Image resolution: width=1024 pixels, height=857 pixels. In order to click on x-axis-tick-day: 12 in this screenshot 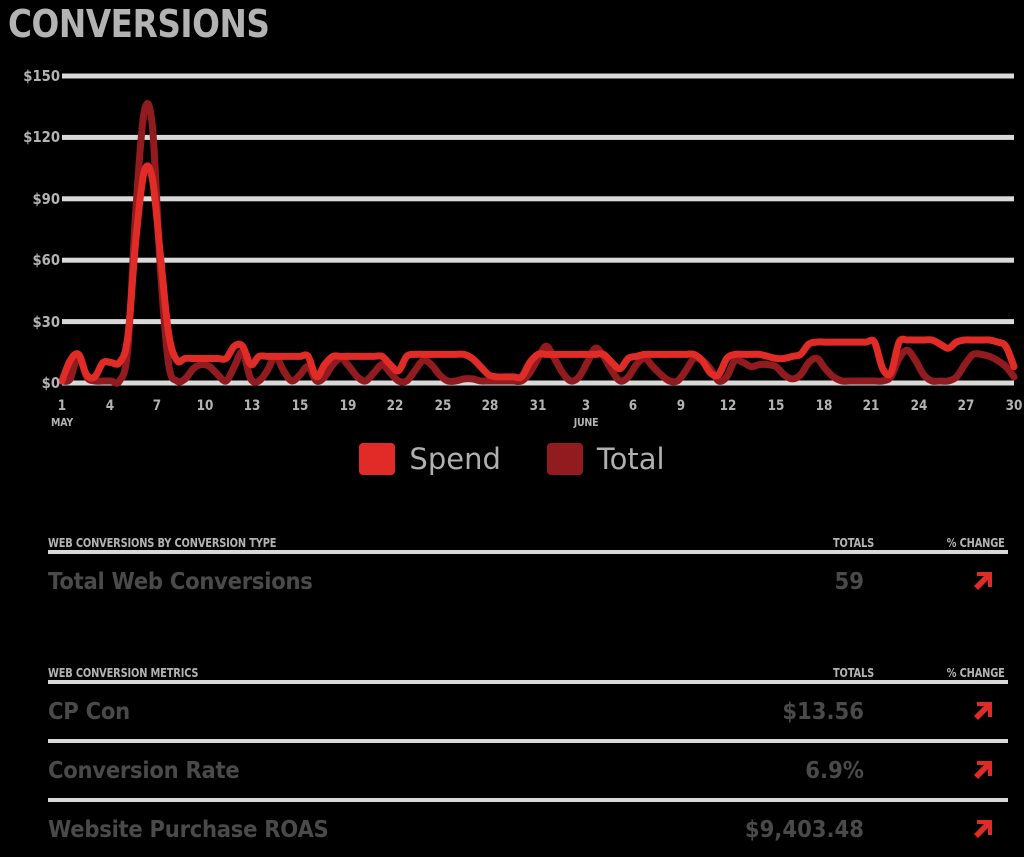, I will do `click(728, 406)`.